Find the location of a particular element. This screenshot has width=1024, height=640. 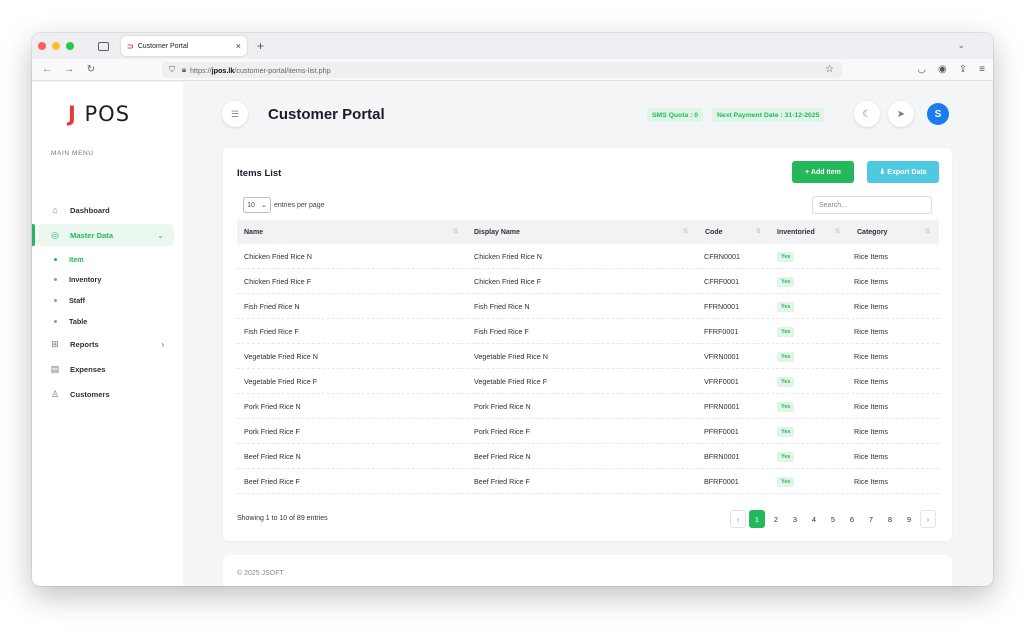

sidebar-item-dashboard: ⌂ Dashboard is located at coordinates (106, 210).